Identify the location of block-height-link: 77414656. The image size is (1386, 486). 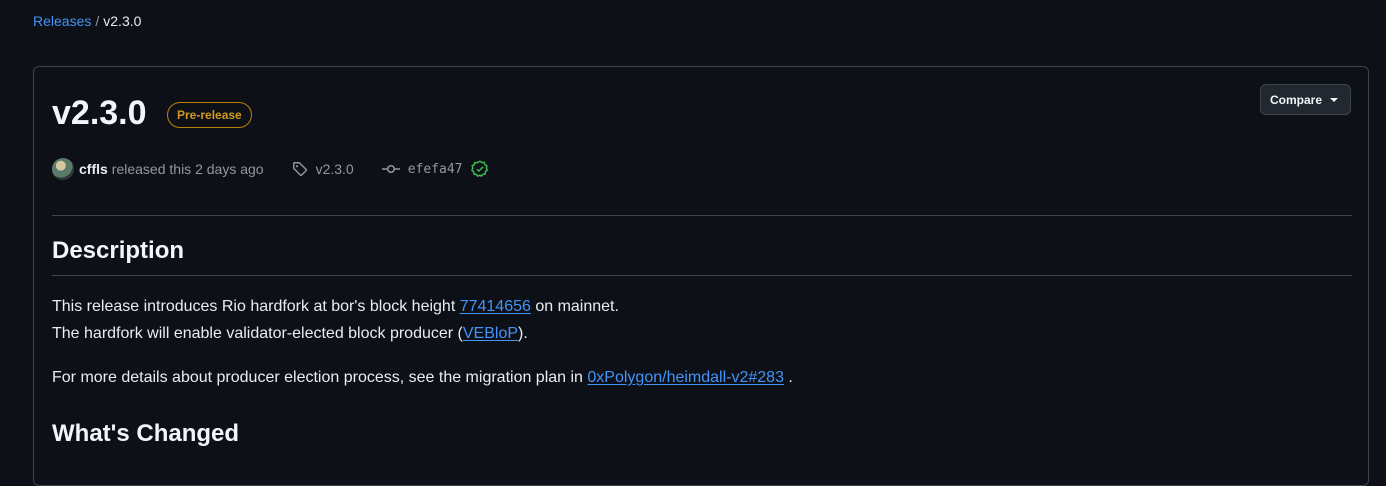
(495, 306).